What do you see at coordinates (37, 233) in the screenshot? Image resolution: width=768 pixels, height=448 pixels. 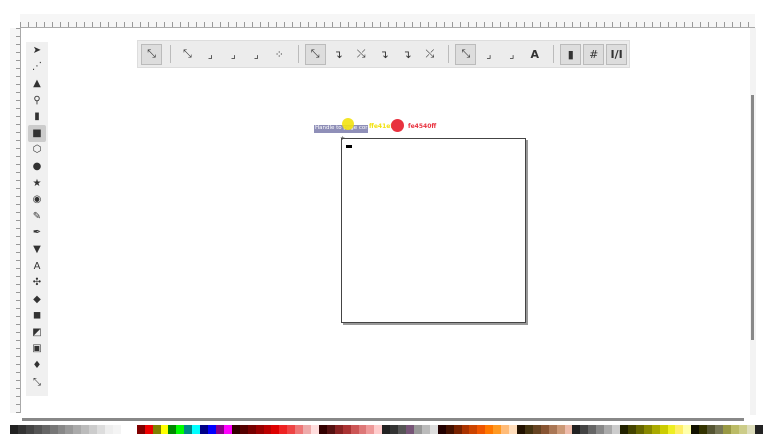 I see `pen-tool-icon: ✒` at bounding box center [37, 233].